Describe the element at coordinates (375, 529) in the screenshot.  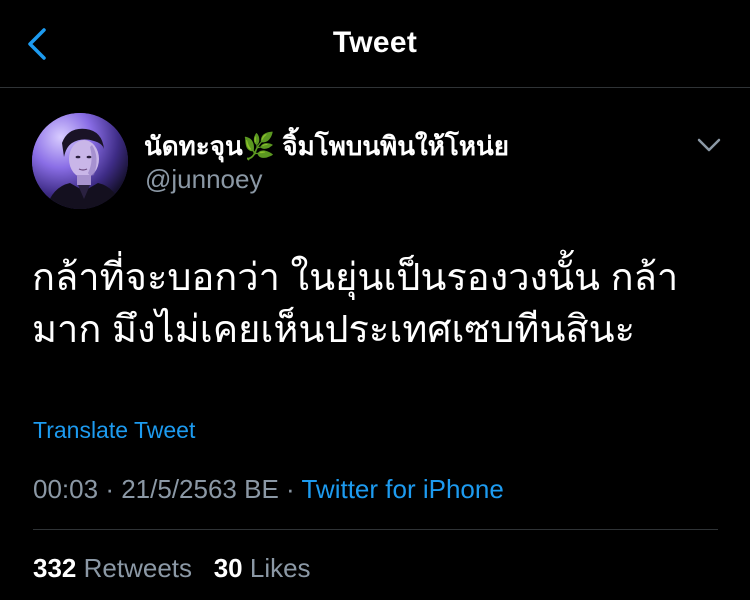
I see `divider` at that location.